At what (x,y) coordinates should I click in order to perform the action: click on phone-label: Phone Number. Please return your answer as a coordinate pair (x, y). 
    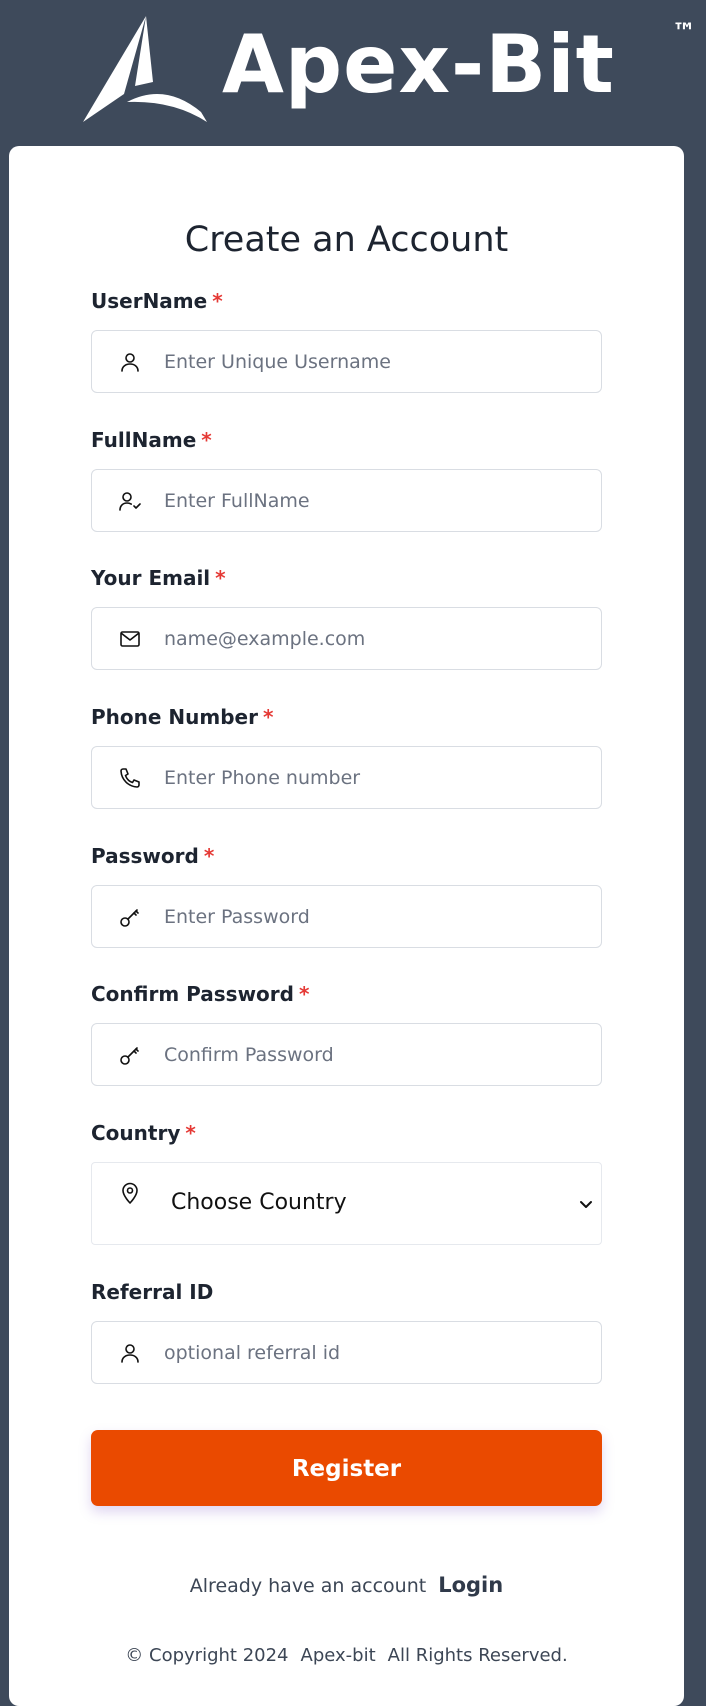
    Looking at the image, I should click on (174, 717).